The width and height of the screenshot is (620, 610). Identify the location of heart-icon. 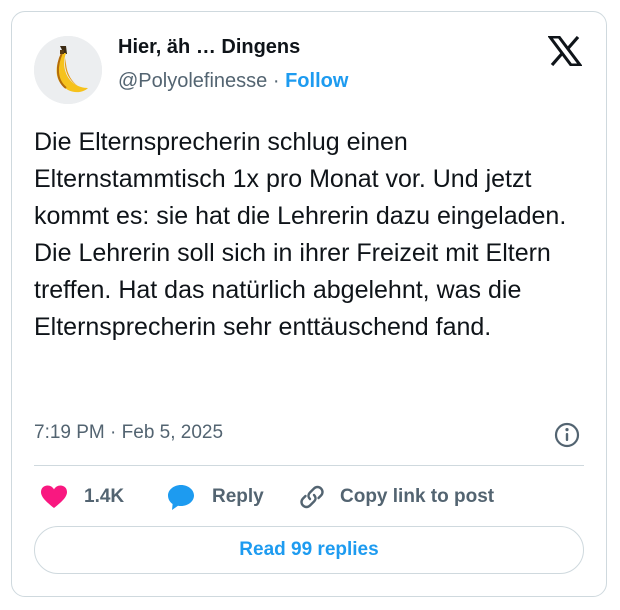
(54, 496).